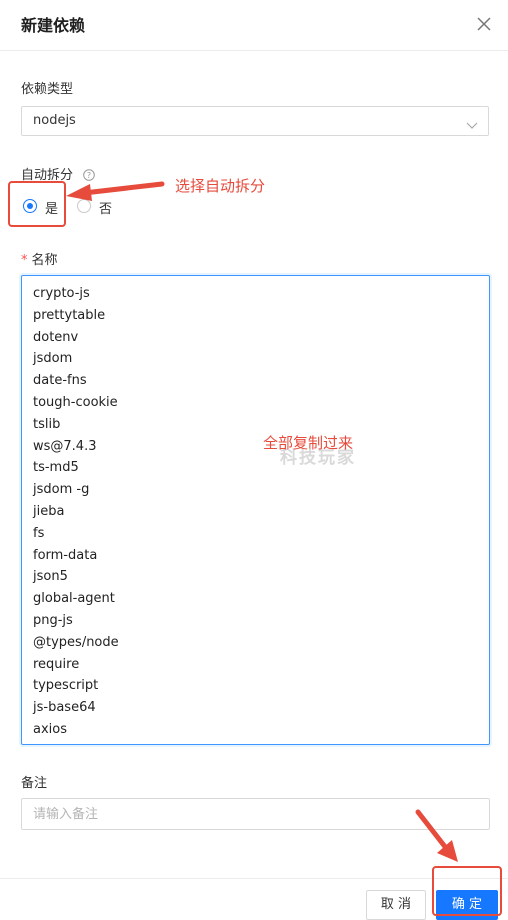 The height and width of the screenshot is (920, 508). Describe the element at coordinates (61, 293) in the screenshot. I see `list-item: crypto-js` at that location.